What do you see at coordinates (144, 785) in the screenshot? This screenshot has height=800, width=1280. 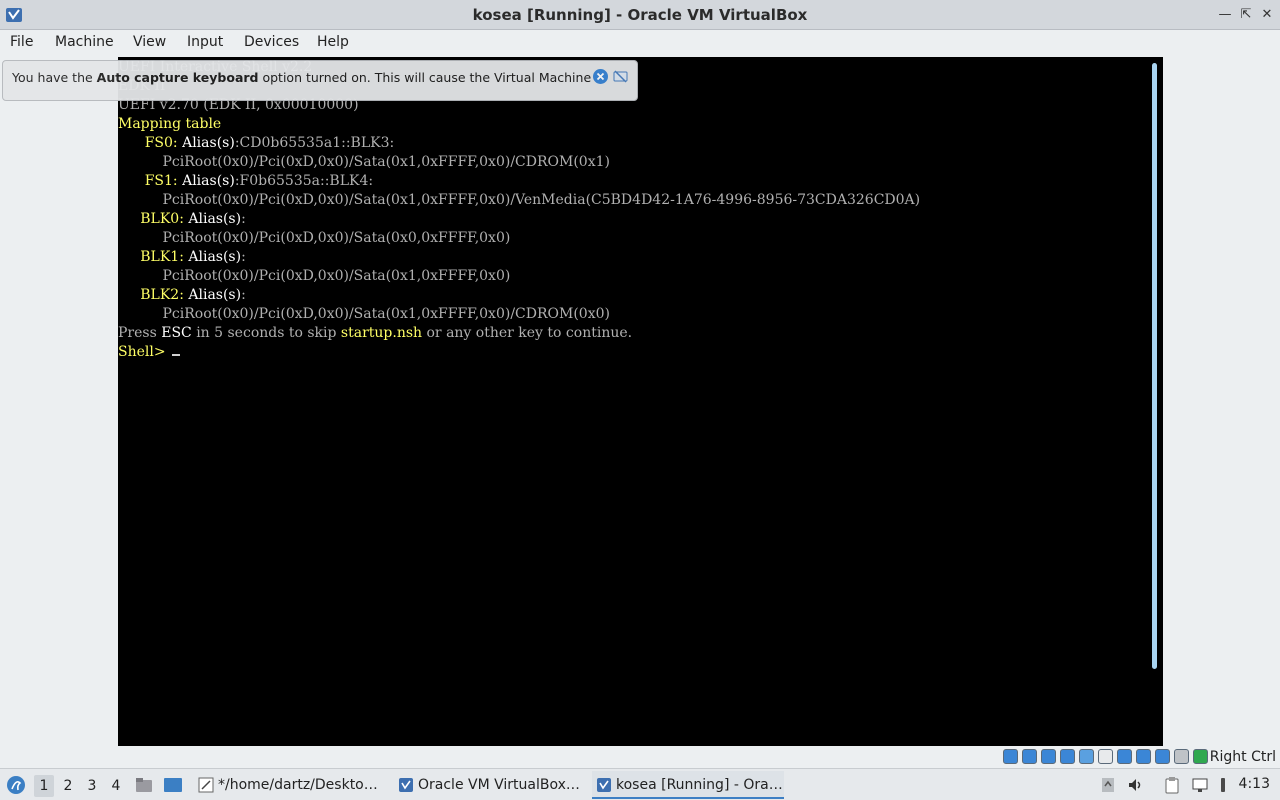 I see `file-manager-icon` at bounding box center [144, 785].